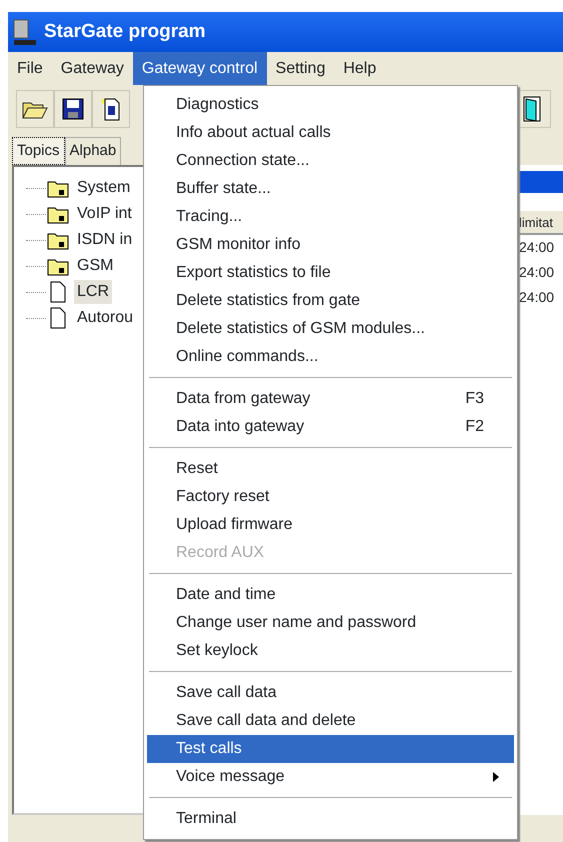  What do you see at coordinates (330, 595) in the screenshot?
I see `menu-item: Date and time` at bounding box center [330, 595].